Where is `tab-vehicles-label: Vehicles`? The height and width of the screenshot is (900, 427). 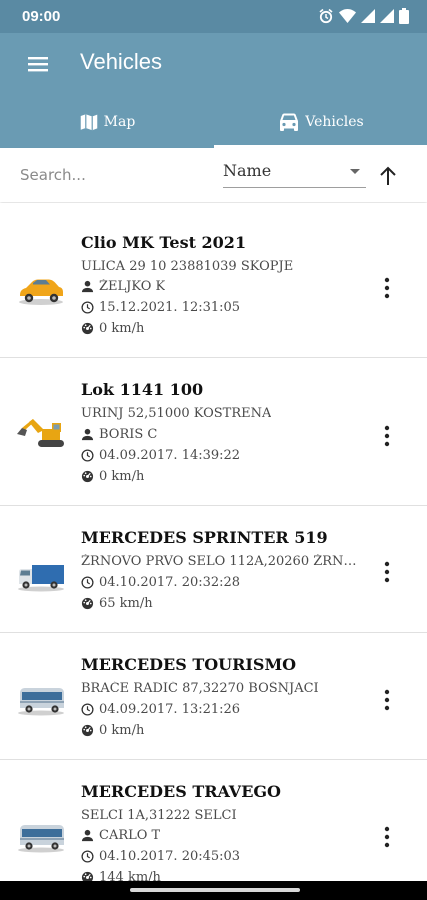 tab-vehicles-label: Vehicles is located at coordinates (334, 121).